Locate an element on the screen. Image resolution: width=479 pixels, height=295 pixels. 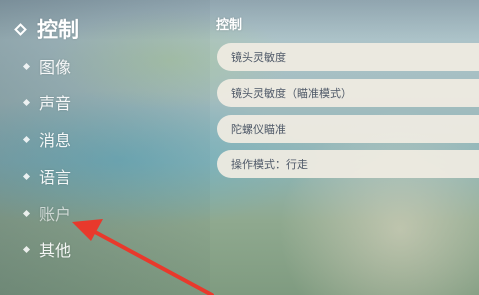
sidebar-item-audio: 声音 is located at coordinates (47, 102).